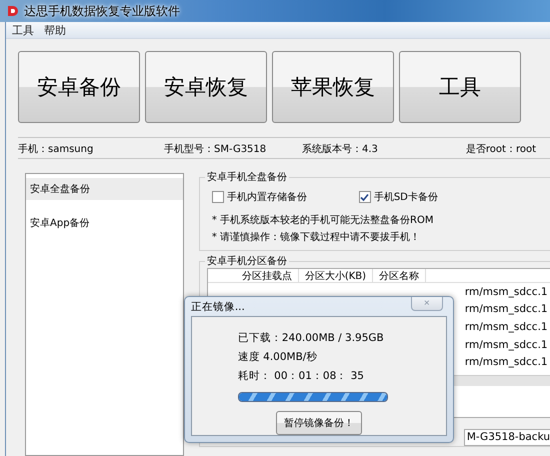 The image size is (550, 456). What do you see at coordinates (56, 149) in the screenshot?
I see `device-info-text: 手机：samsung` at bounding box center [56, 149].